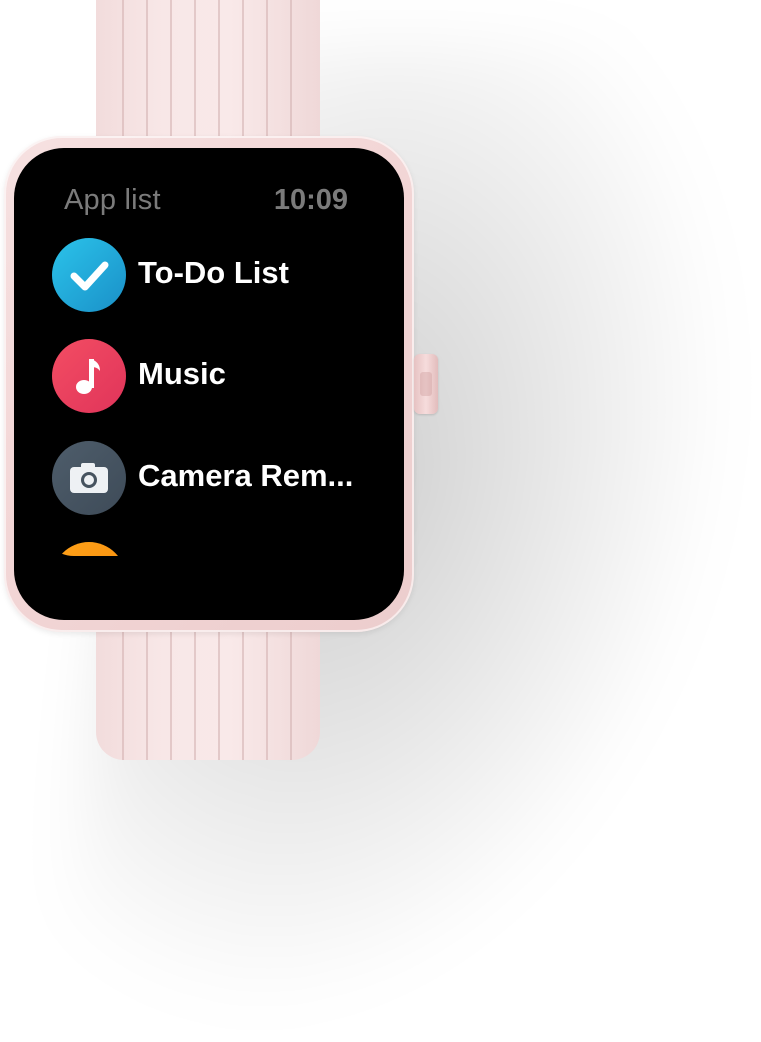 The image size is (761, 1042). Describe the element at coordinates (208, 690) in the screenshot. I see `watch-strap-bottom` at that location.